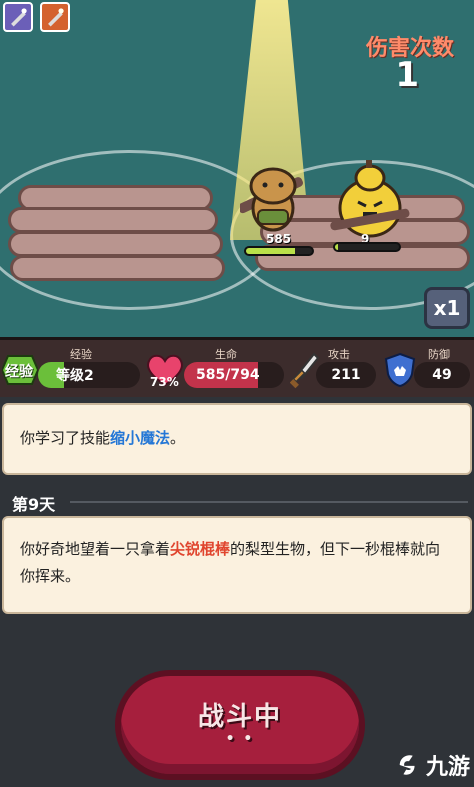 The width and height of the screenshot is (474, 787). What do you see at coordinates (339, 354) in the screenshot?
I see `atk-title: 攻击` at bounding box center [339, 354].